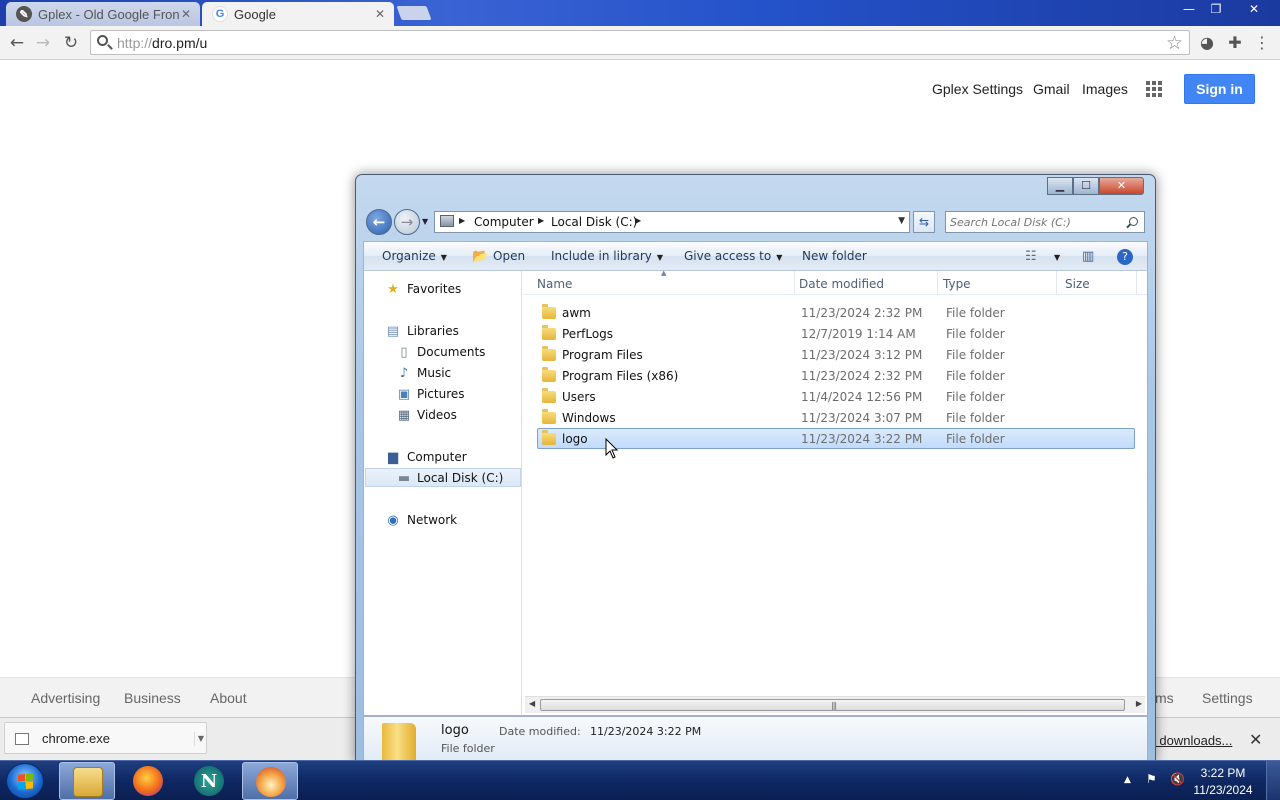 Image resolution: width=1280 pixels, height=800 pixels. Describe the element at coordinates (443, 520) in the screenshot. I see `nav-network: ◉ Network` at that location.